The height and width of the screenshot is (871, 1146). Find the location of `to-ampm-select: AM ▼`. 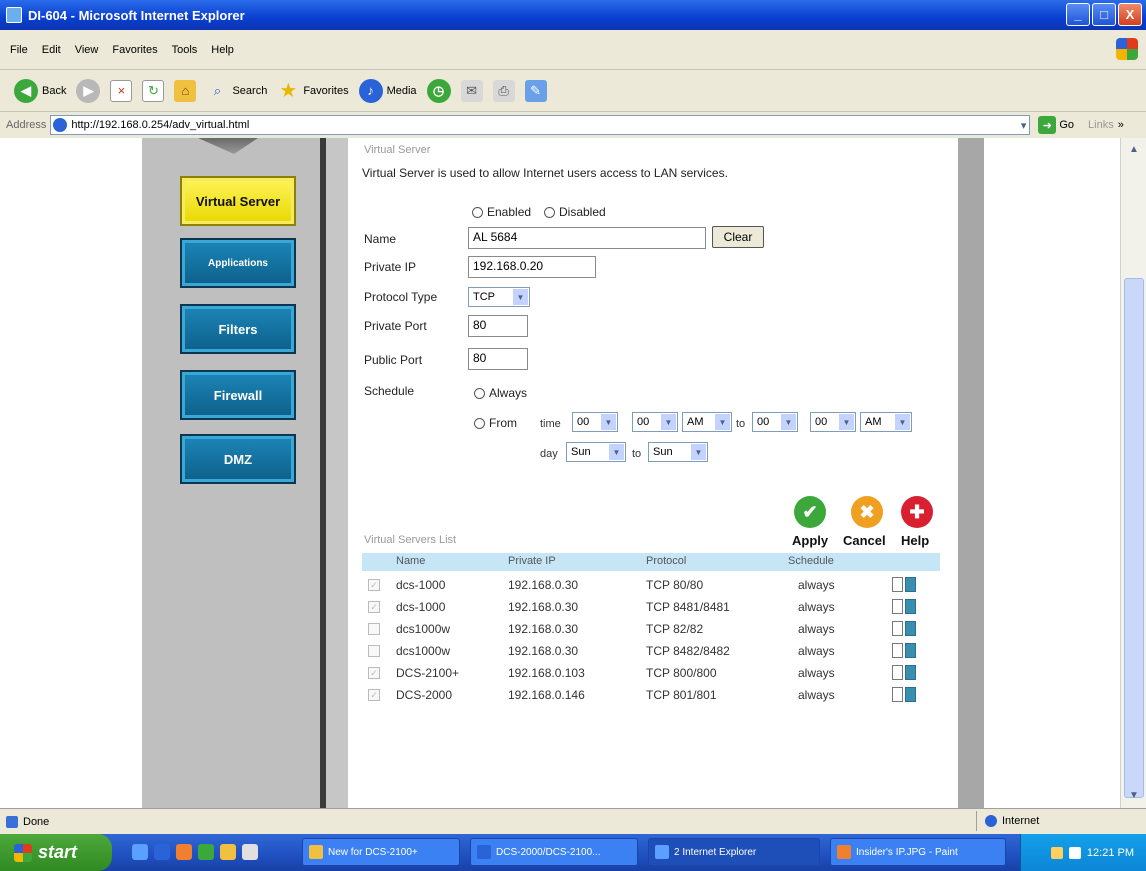

to-ampm-select: AM ▼ is located at coordinates (886, 422).